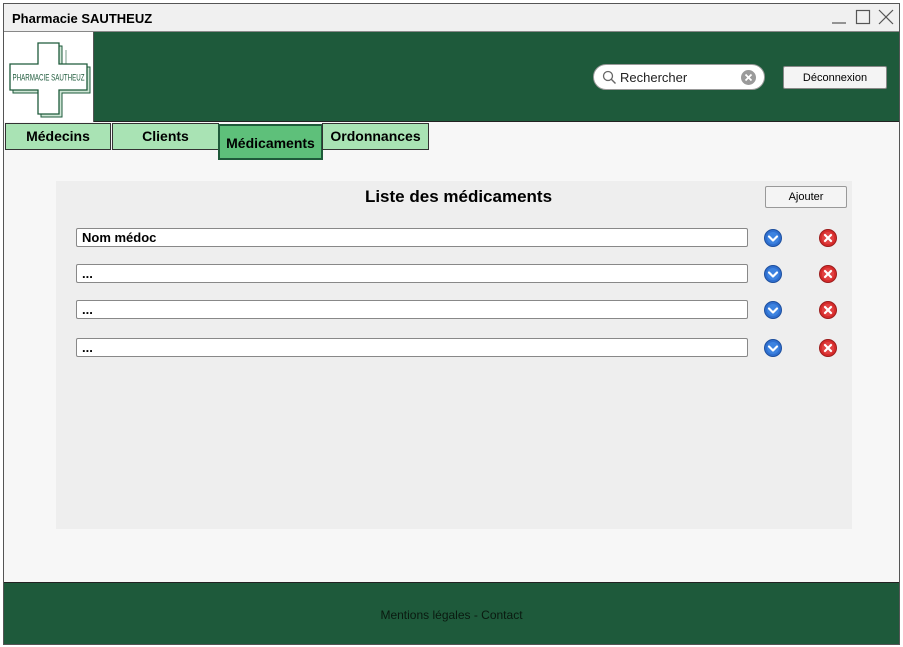 The height and width of the screenshot is (647, 903). I want to click on search-input, so click(677, 77).